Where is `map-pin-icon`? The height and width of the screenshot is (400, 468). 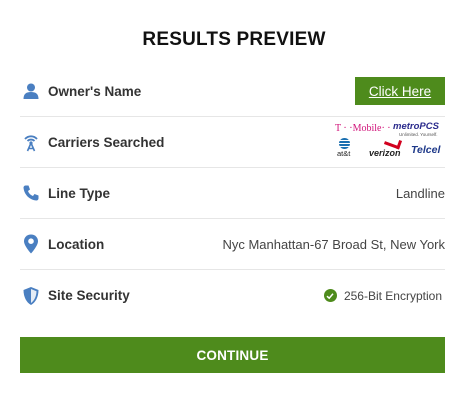
map-pin-icon is located at coordinates (31, 244).